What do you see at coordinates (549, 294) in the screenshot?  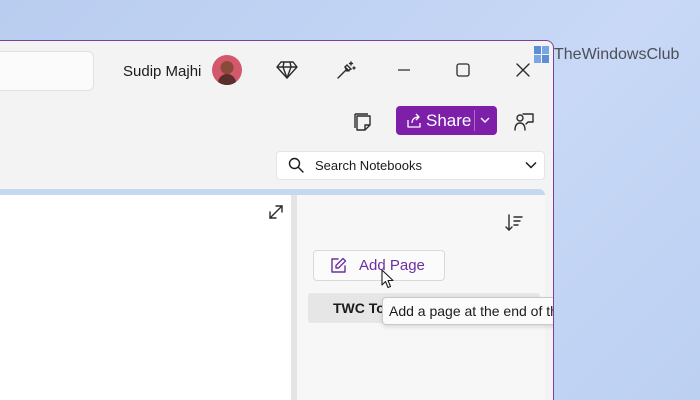 I see `window-edge` at bounding box center [549, 294].